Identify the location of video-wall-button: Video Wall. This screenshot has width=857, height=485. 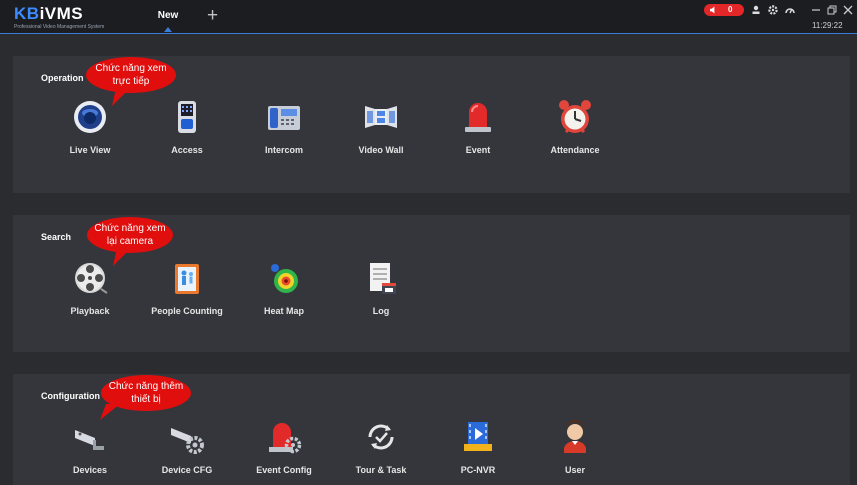
(381, 126).